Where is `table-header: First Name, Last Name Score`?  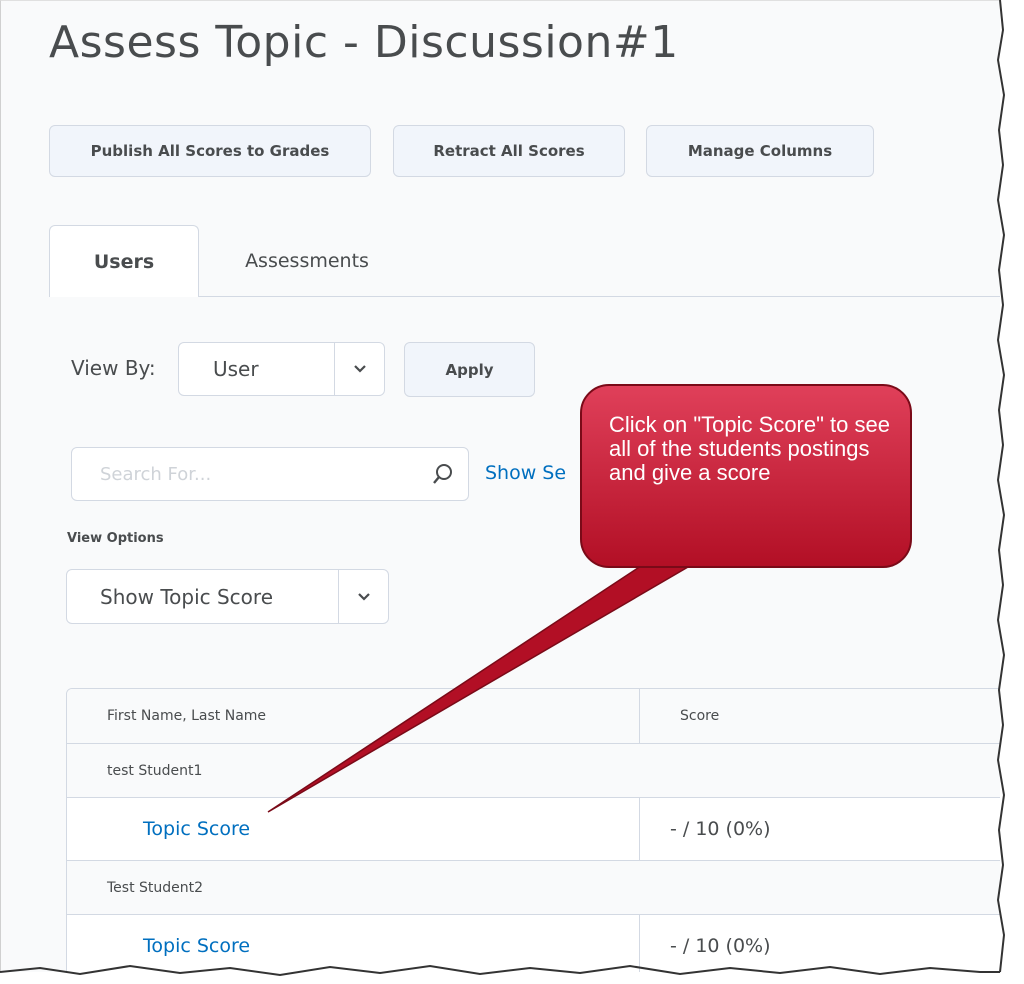 table-header: First Name, Last Name Score is located at coordinates (533, 716).